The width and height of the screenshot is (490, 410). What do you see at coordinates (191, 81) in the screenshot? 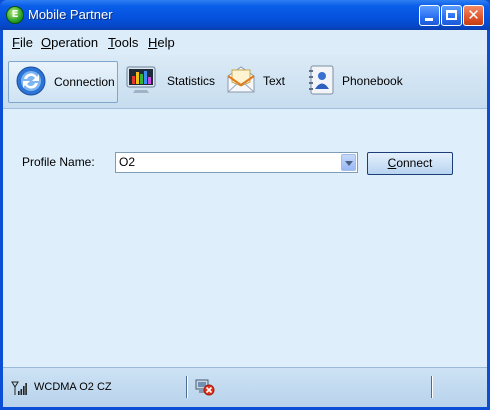
I see `tab-statistics-label: Statistics` at bounding box center [191, 81].